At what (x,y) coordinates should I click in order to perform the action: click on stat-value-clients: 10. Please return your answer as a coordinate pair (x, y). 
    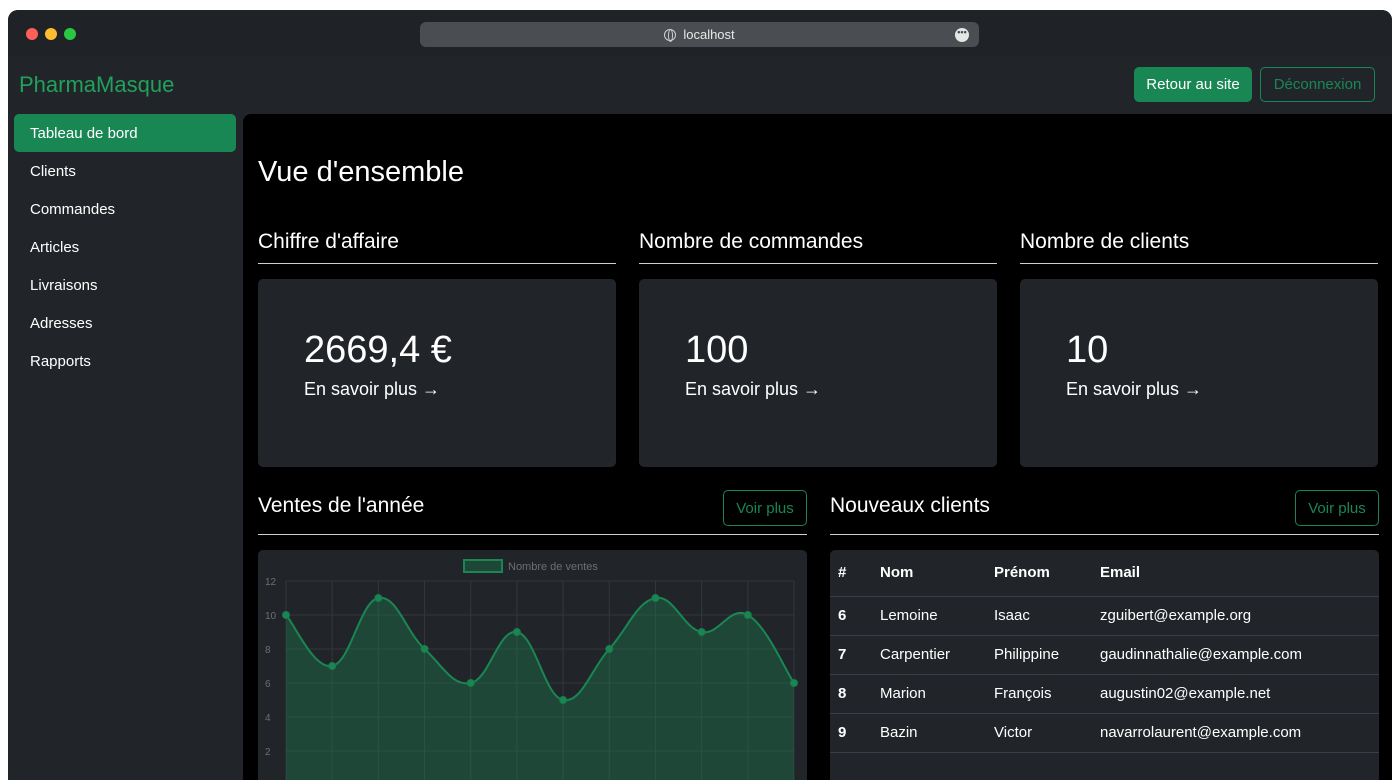
    Looking at the image, I should click on (1087, 350).